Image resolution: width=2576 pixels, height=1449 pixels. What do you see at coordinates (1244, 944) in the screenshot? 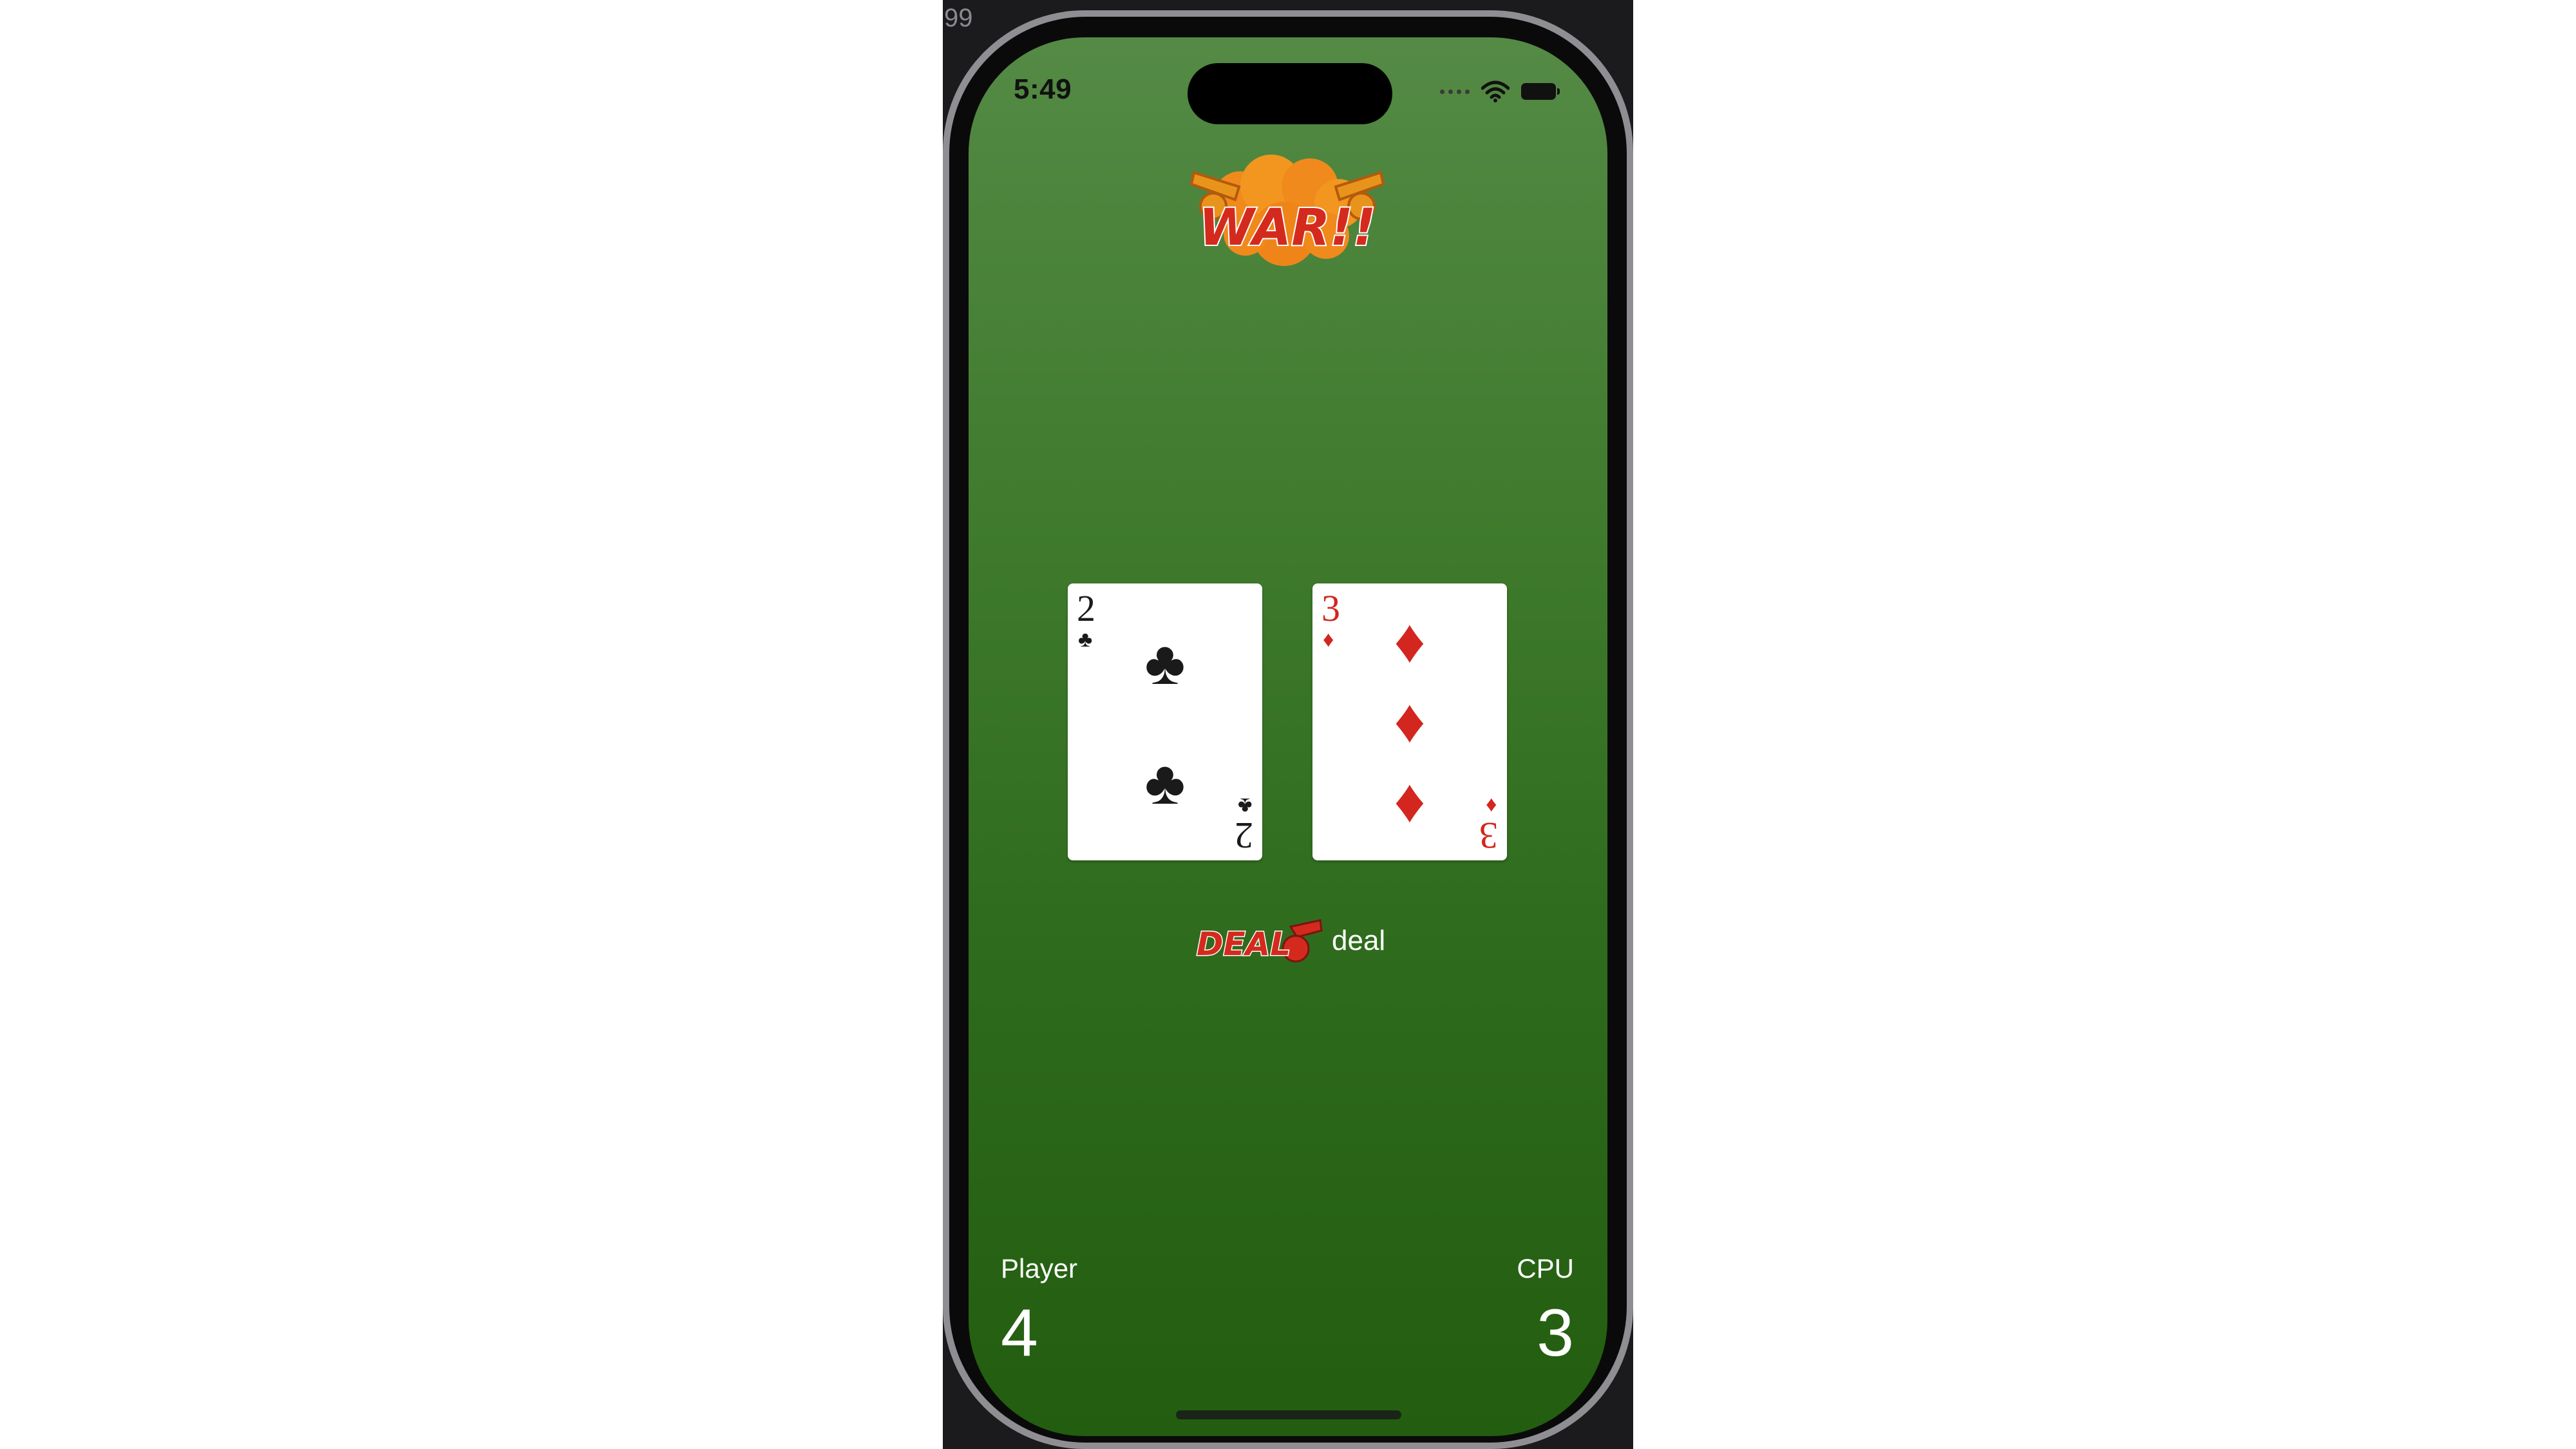
I see `deal-image-text: DEAL` at bounding box center [1244, 944].